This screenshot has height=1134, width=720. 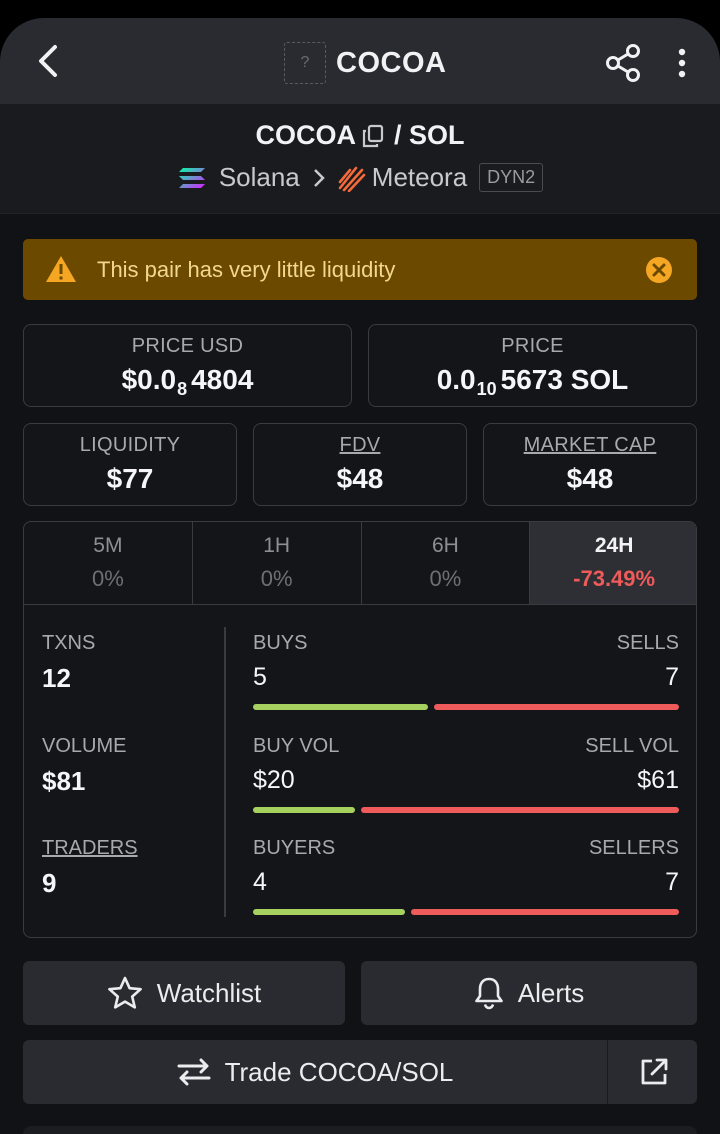 I want to click on bell-icon, so click(x=488, y=993).